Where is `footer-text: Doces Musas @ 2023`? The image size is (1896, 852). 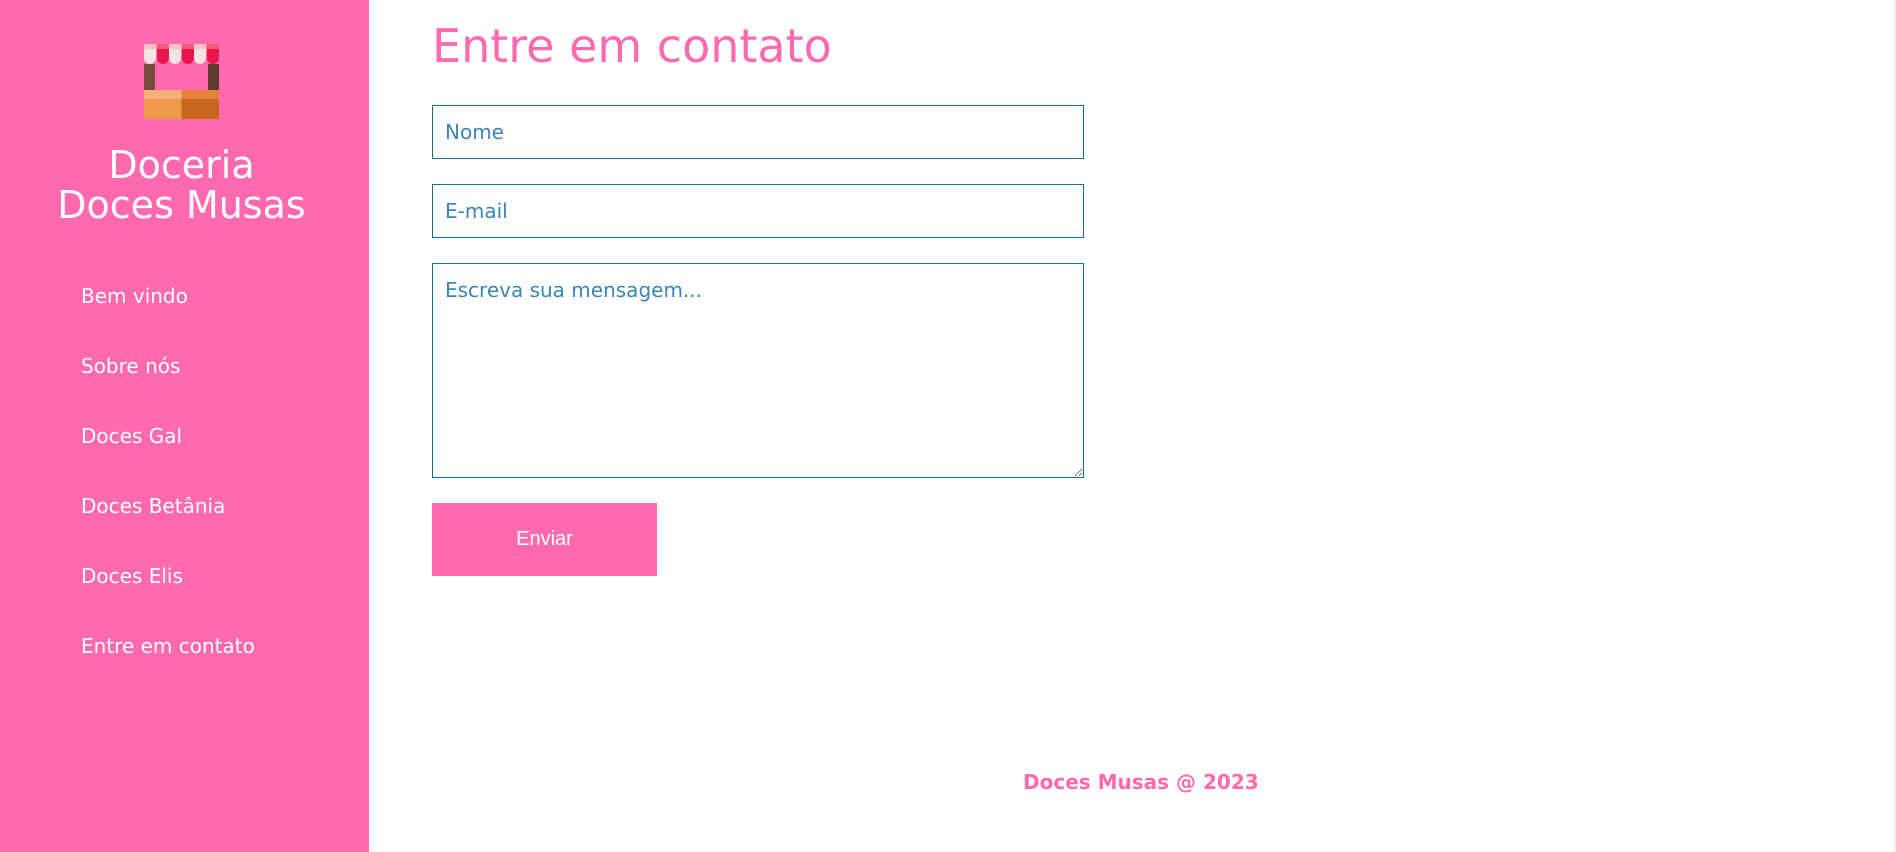
footer-text: Doces Musas @ 2023 is located at coordinates (1141, 782).